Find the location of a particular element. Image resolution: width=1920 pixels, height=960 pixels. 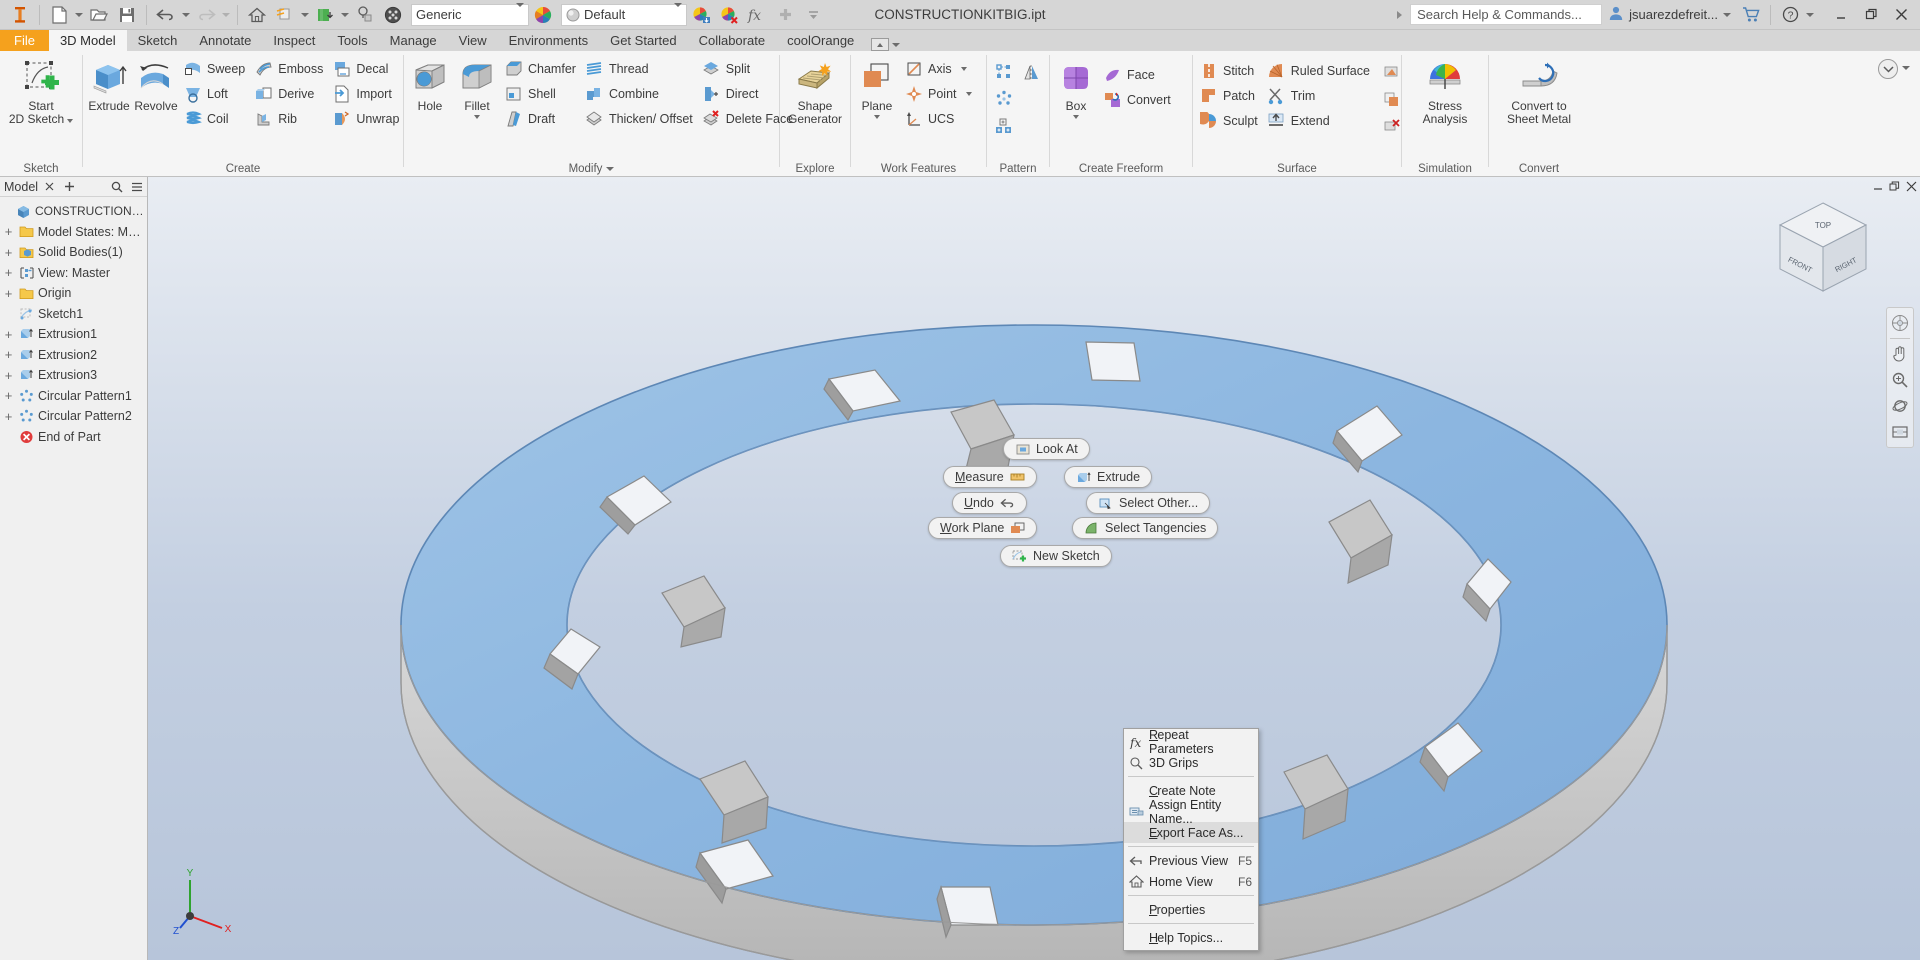

tree-node-circular-pattern2: + Circular Pattern2 is located at coordinates (73, 416).